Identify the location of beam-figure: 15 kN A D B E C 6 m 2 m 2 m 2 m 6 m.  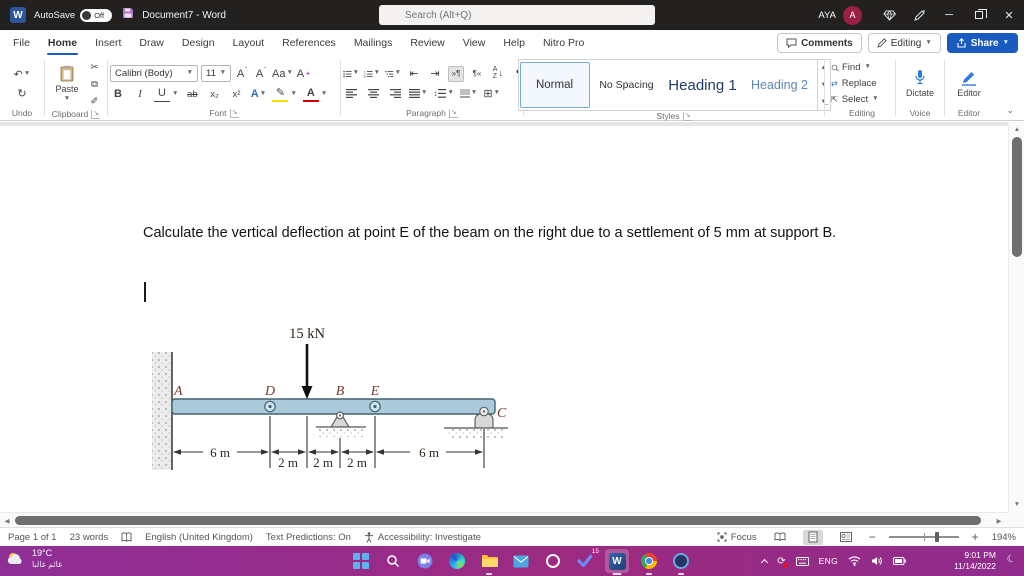
(336, 395).